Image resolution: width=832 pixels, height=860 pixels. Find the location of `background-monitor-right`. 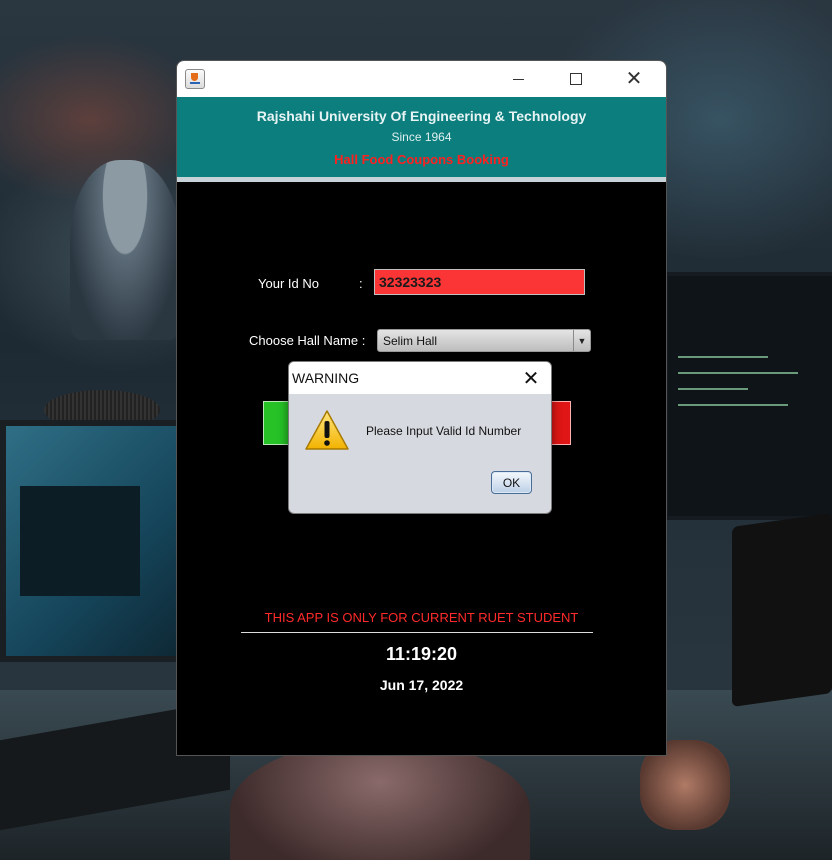

background-monitor-right is located at coordinates (748, 396).